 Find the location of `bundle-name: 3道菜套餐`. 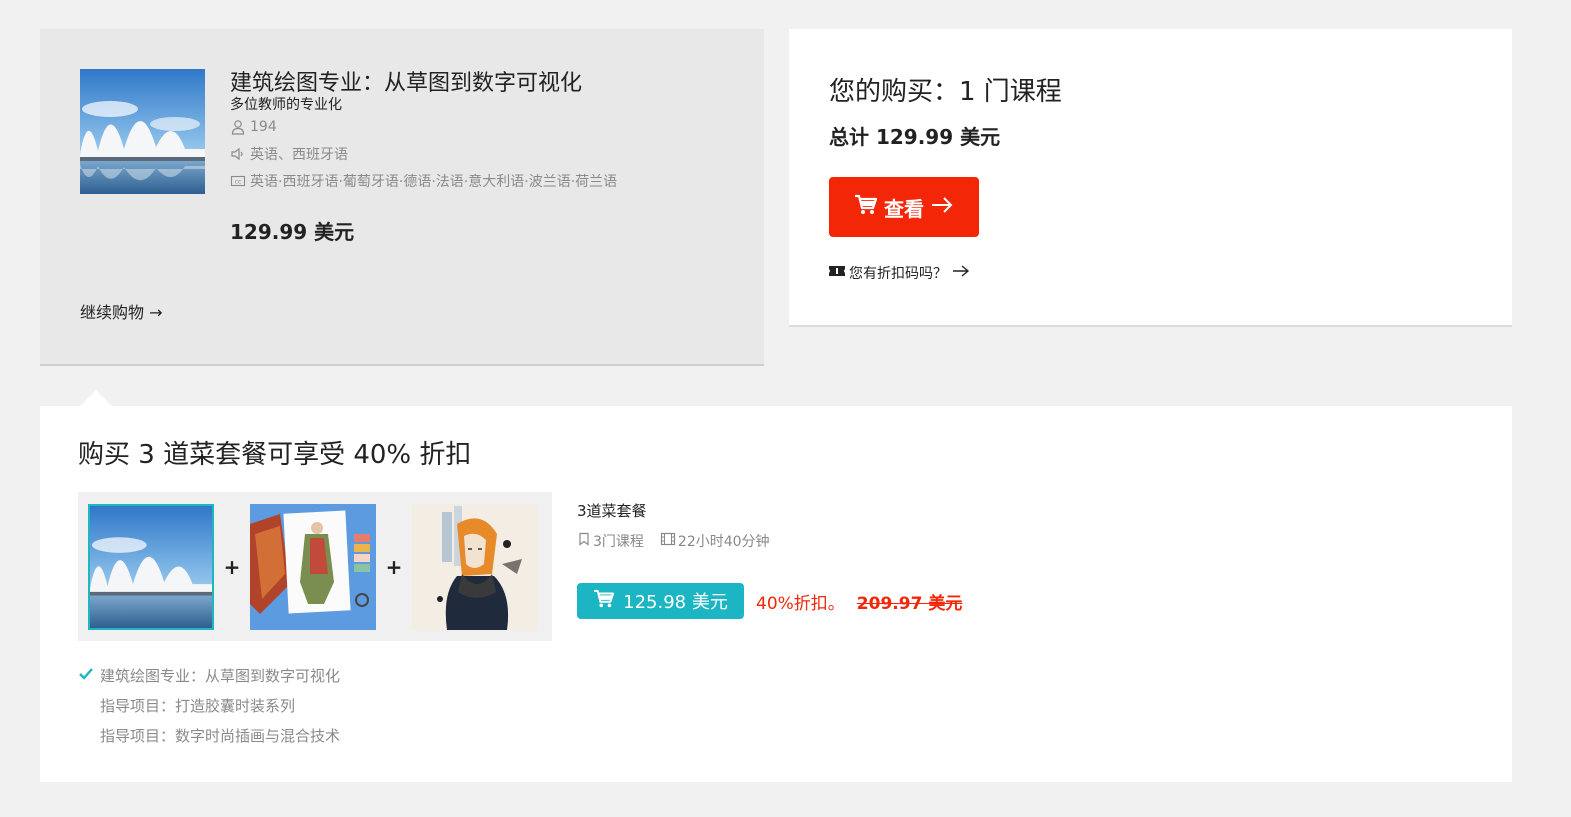

bundle-name: 3道菜套餐 is located at coordinates (612, 511).